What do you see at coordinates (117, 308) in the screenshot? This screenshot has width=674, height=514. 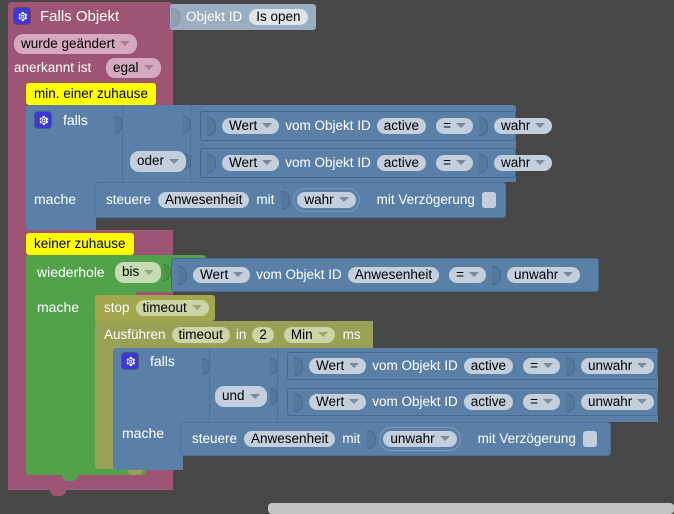 I see `stop-verb: stop` at bounding box center [117, 308].